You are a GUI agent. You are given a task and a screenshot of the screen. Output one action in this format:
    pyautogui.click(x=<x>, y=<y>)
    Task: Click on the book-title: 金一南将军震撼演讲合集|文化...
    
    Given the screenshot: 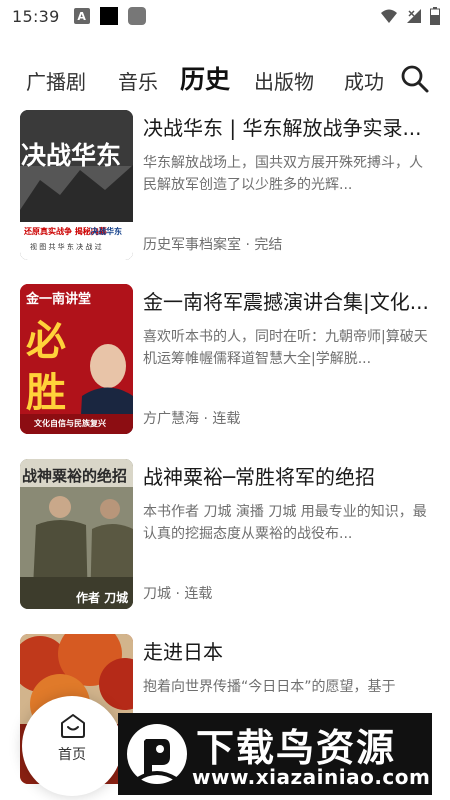 What is the action you would take?
    pyautogui.click(x=286, y=302)
    